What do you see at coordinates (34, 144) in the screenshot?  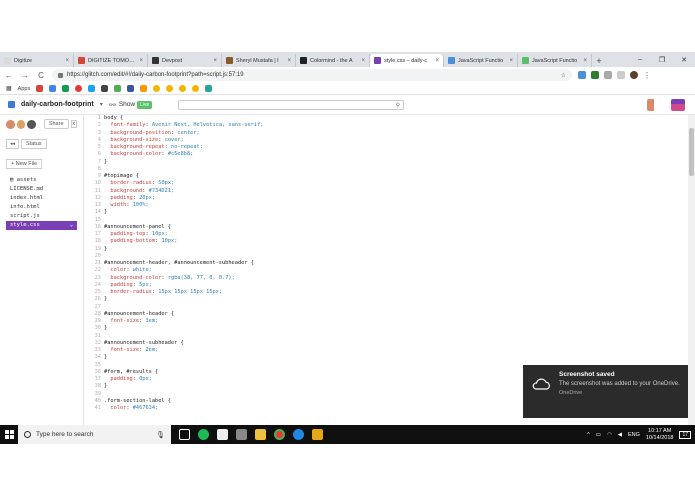 I see `status-button: Status` at bounding box center [34, 144].